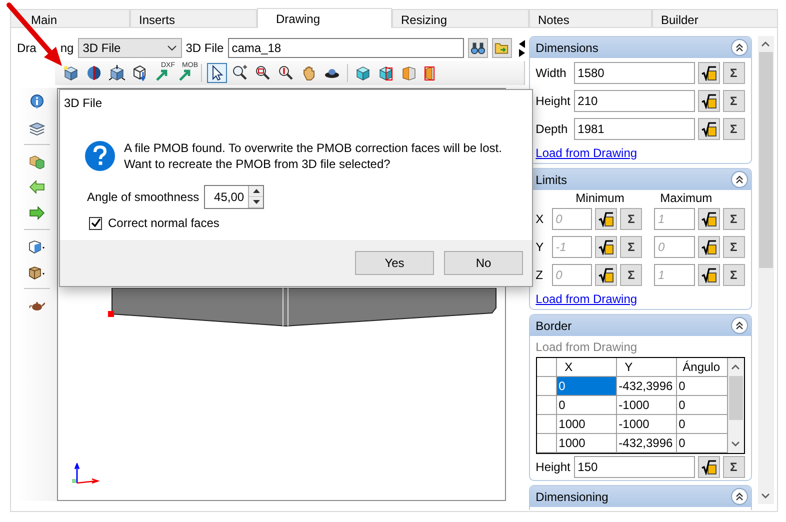  What do you see at coordinates (130, 48) in the screenshot?
I see `drawing-type-dropdown: 3D File` at bounding box center [130, 48].